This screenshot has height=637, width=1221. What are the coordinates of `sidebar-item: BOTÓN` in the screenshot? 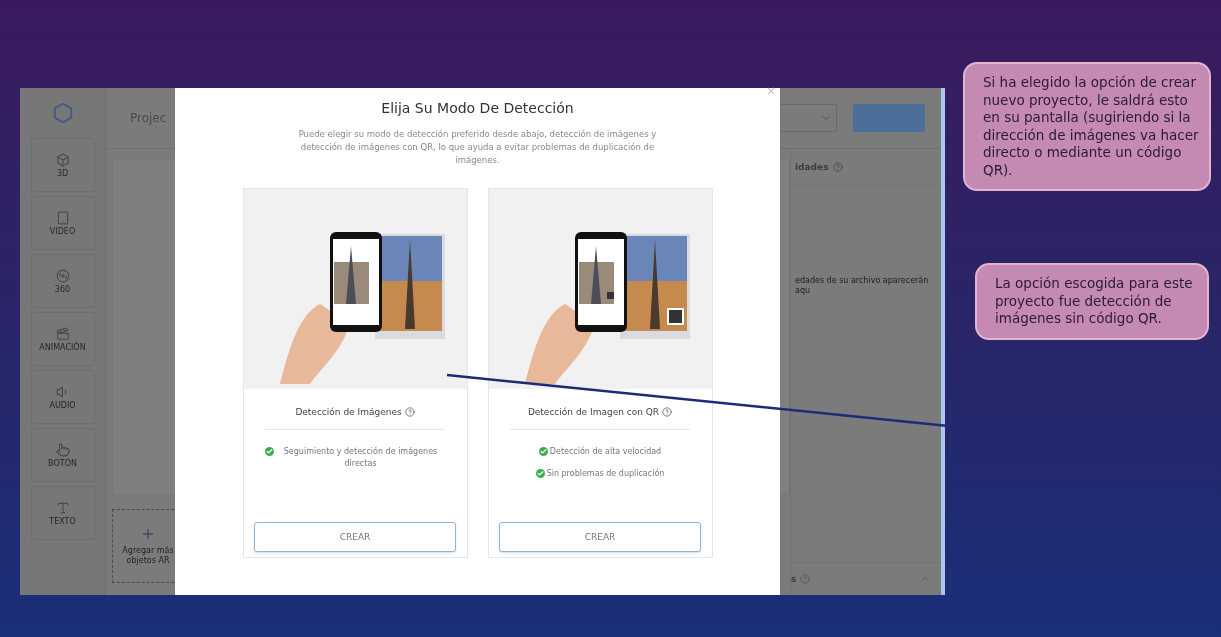 It's located at (62, 455).